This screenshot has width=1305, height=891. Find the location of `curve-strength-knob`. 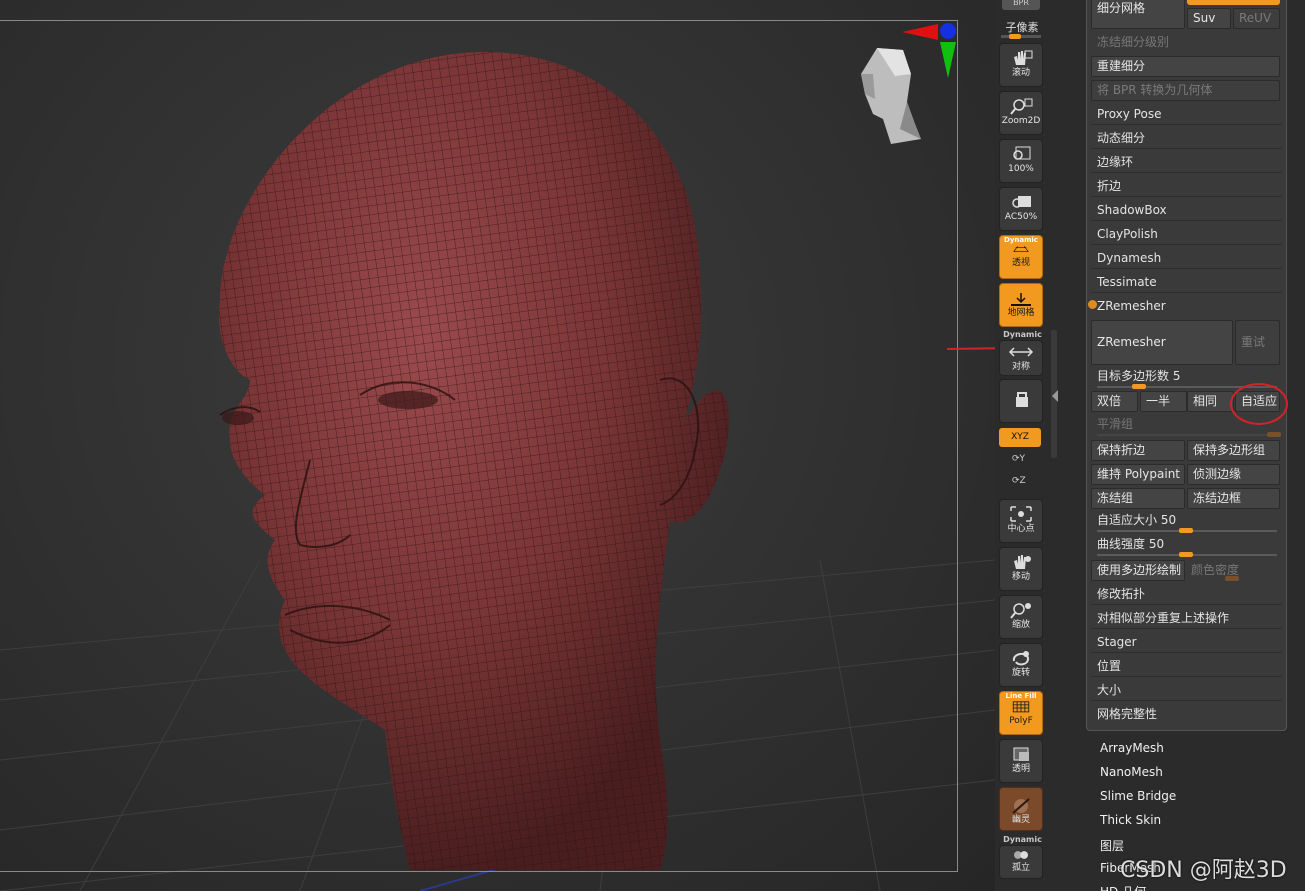

curve-strength-knob is located at coordinates (1186, 554).